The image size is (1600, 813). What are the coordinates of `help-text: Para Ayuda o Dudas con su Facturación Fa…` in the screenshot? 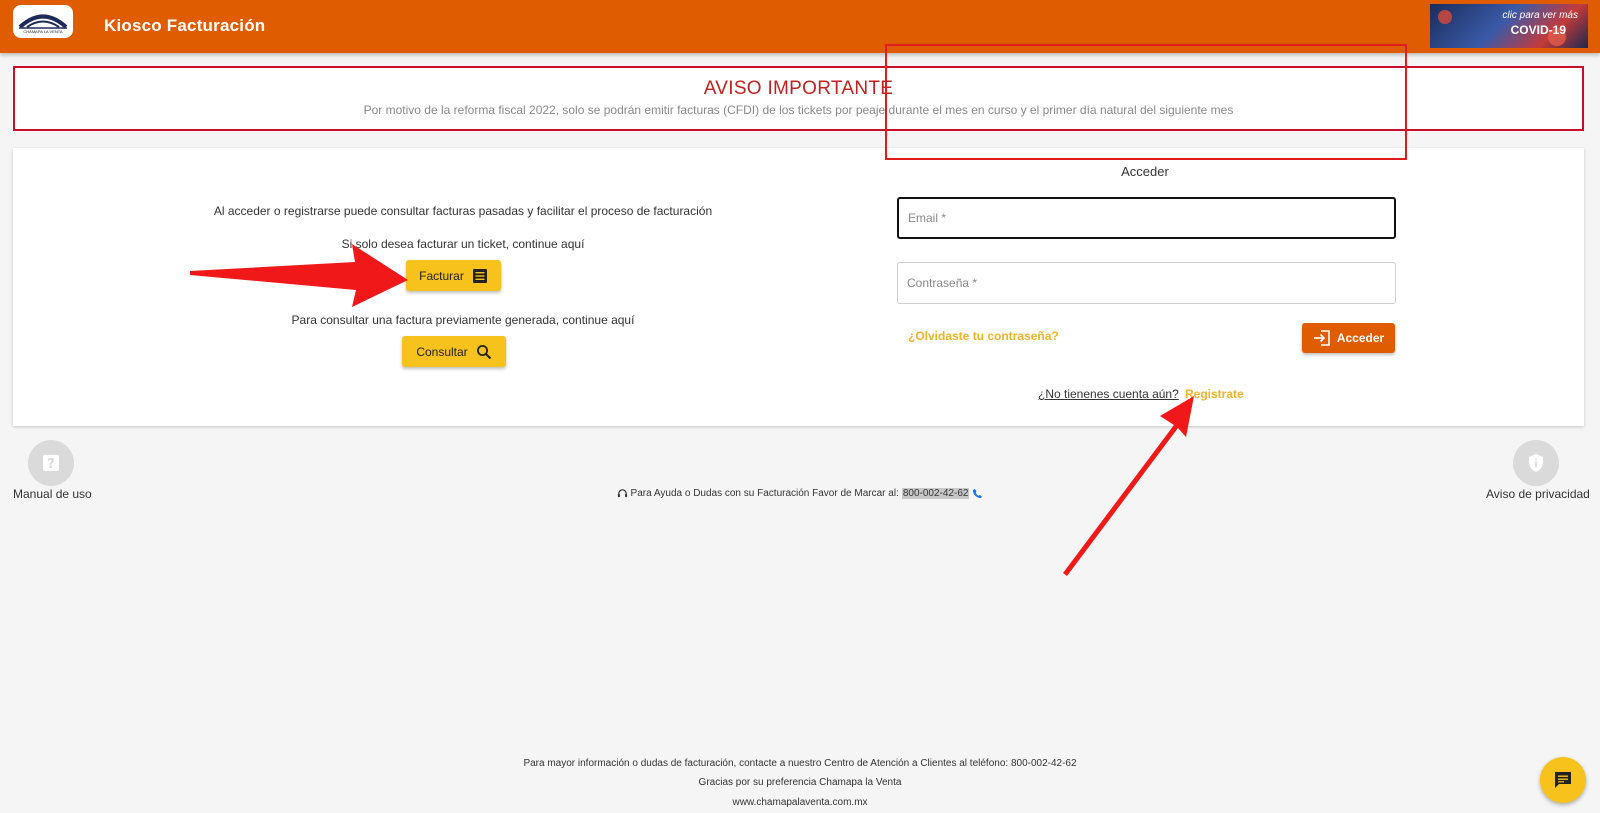 It's located at (764, 493).